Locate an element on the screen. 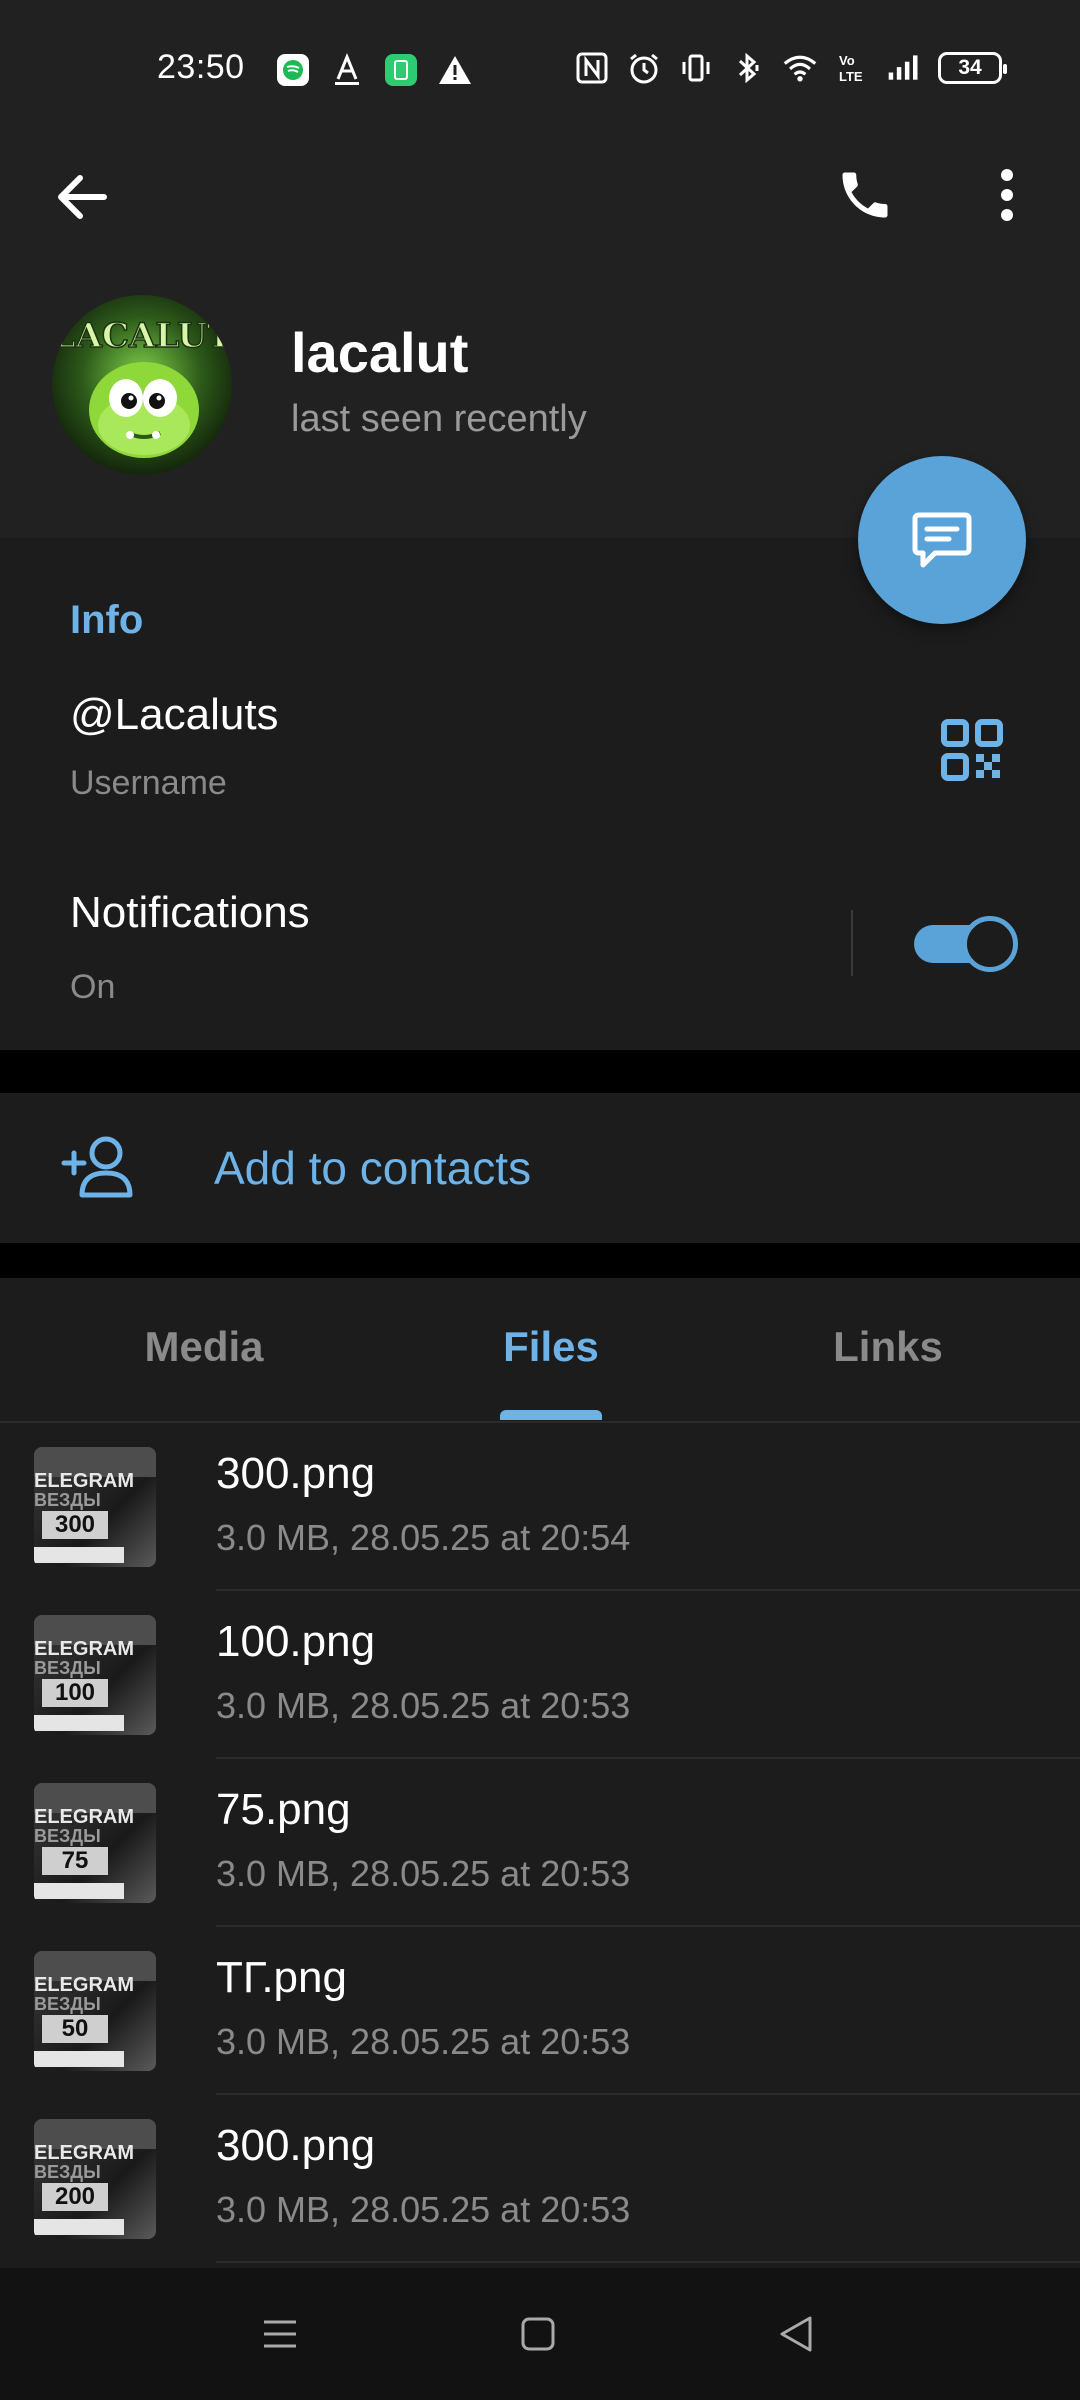  add-user-icon is located at coordinates (98, 1168).